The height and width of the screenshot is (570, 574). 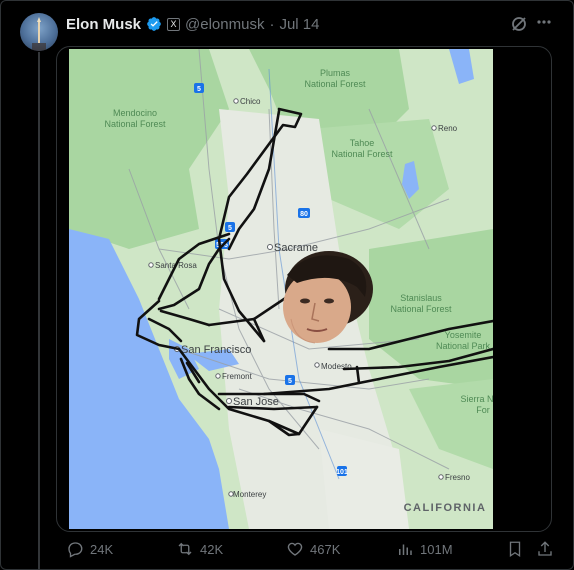 I want to click on label-stanislaus-2: National Forest, so click(x=421, y=309).